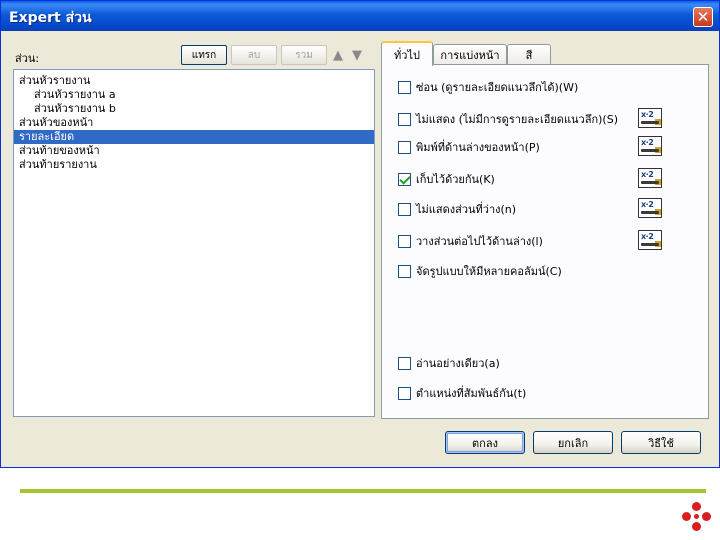  I want to click on tab-strip: ทั่วไป การแบ่งหน้า สี, so click(546, 53).